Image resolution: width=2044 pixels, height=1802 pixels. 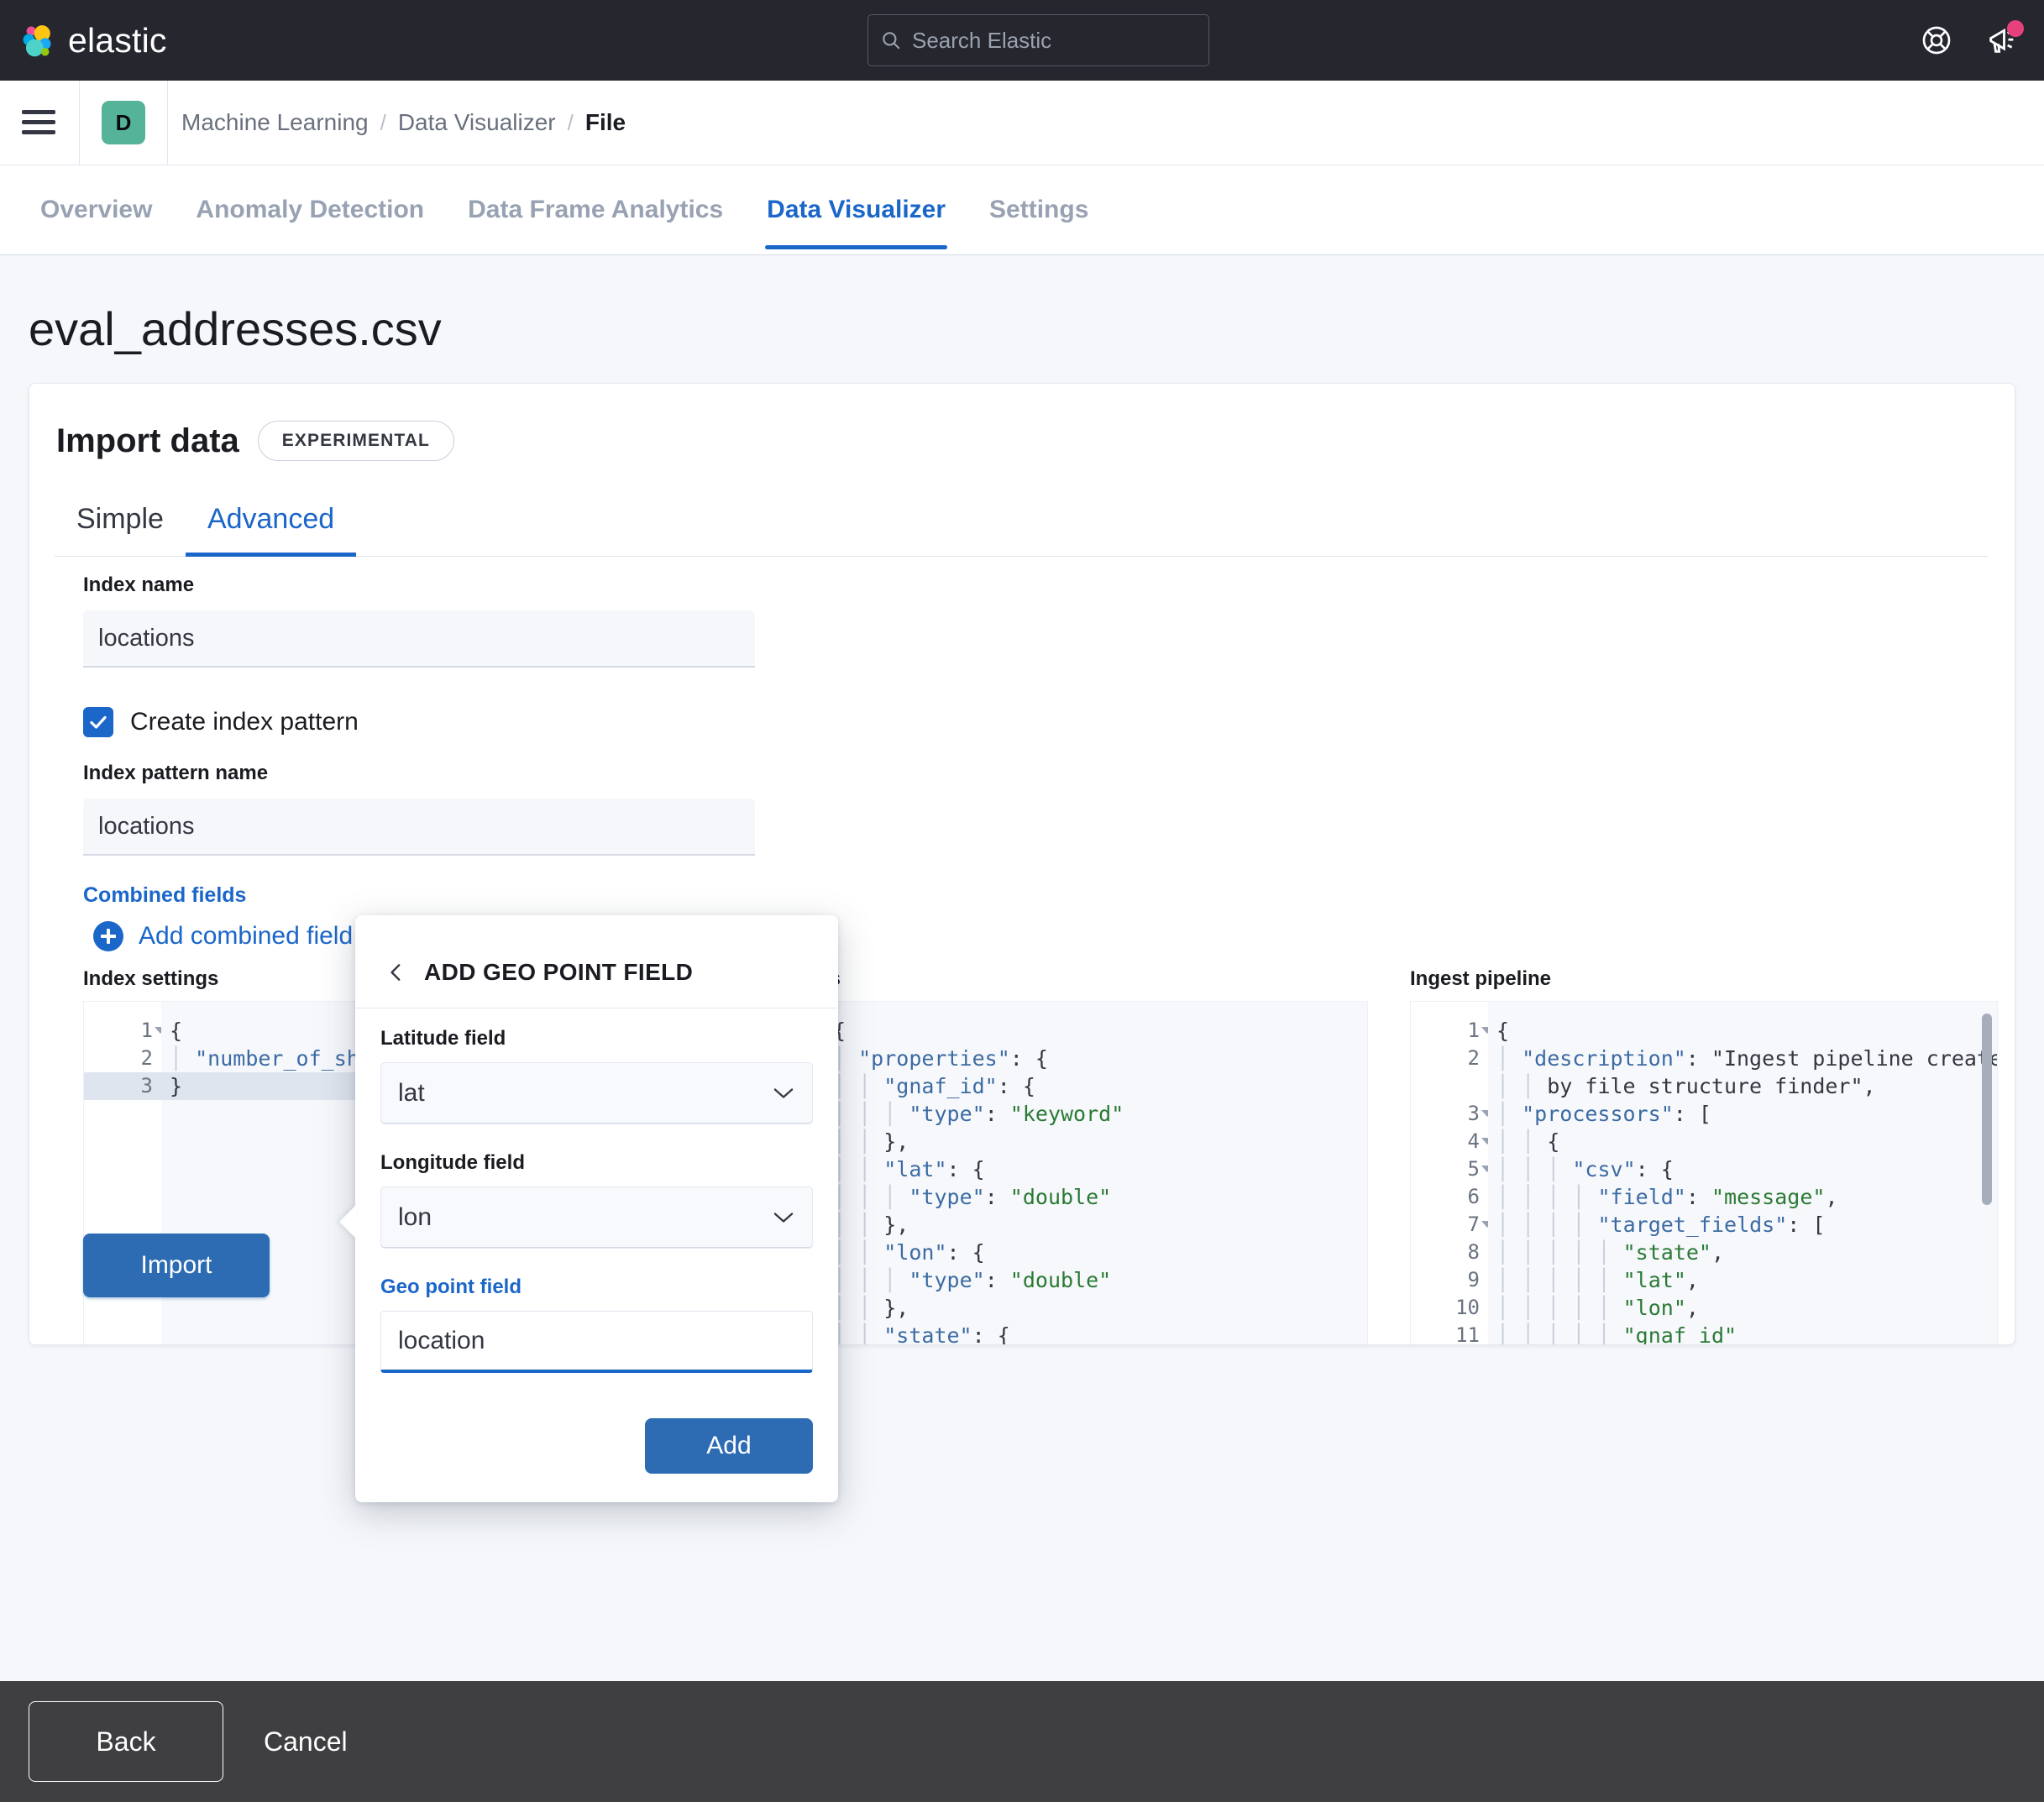 I want to click on breadcrumb-item-file: File, so click(x=605, y=122).